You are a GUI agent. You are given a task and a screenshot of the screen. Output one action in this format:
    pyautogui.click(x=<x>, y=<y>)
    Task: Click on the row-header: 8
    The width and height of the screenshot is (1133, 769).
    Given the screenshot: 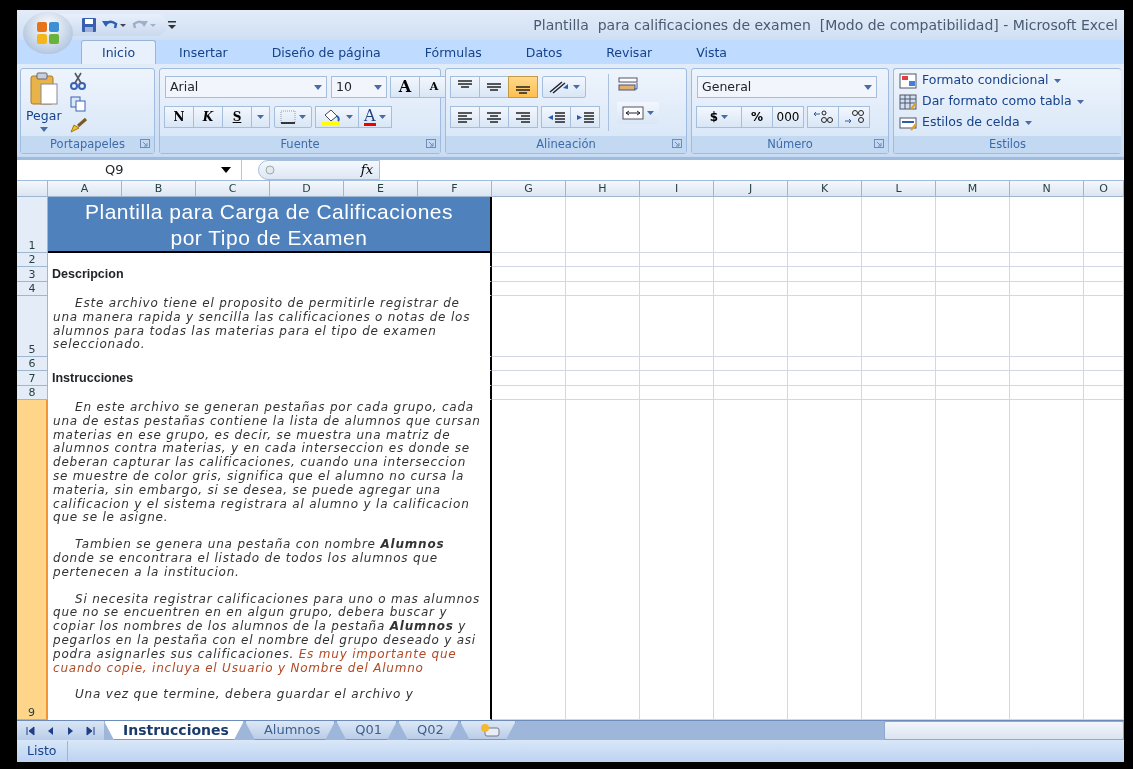 What is the action you would take?
    pyautogui.click(x=32, y=393)
    